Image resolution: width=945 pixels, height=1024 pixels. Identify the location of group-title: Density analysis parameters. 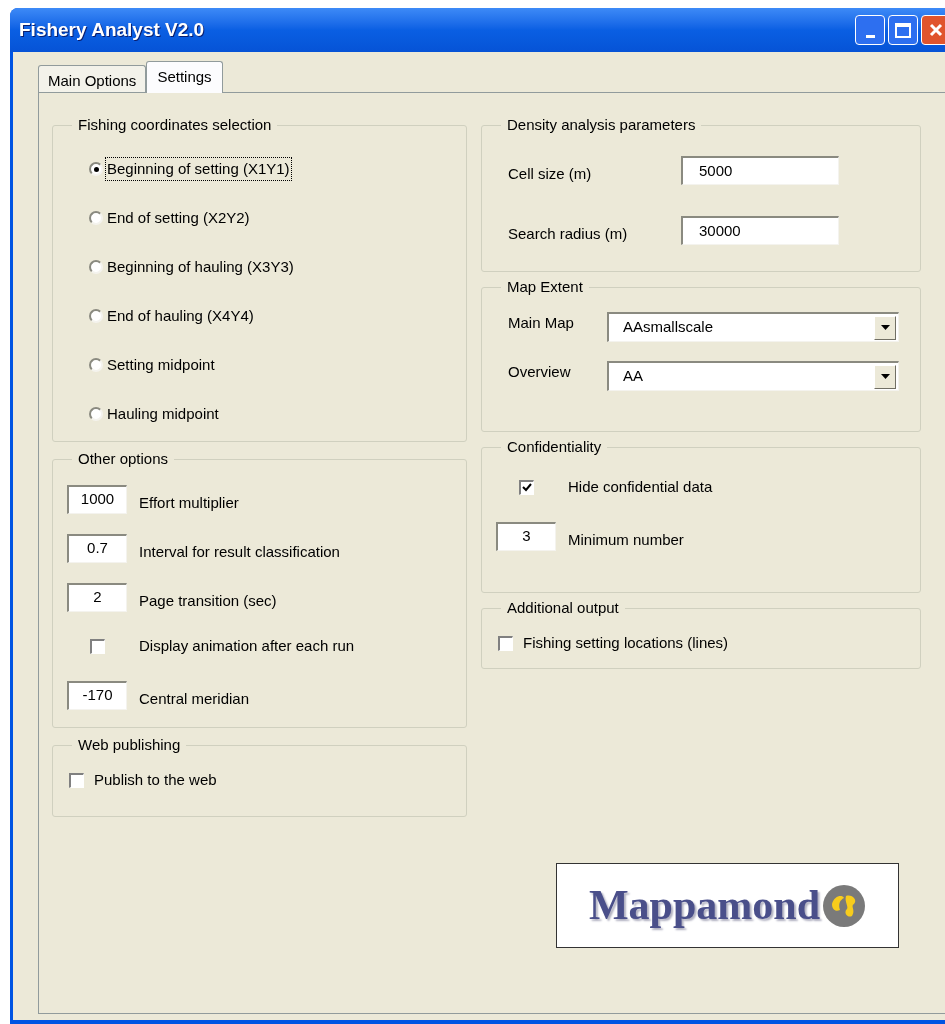
(601, 125).